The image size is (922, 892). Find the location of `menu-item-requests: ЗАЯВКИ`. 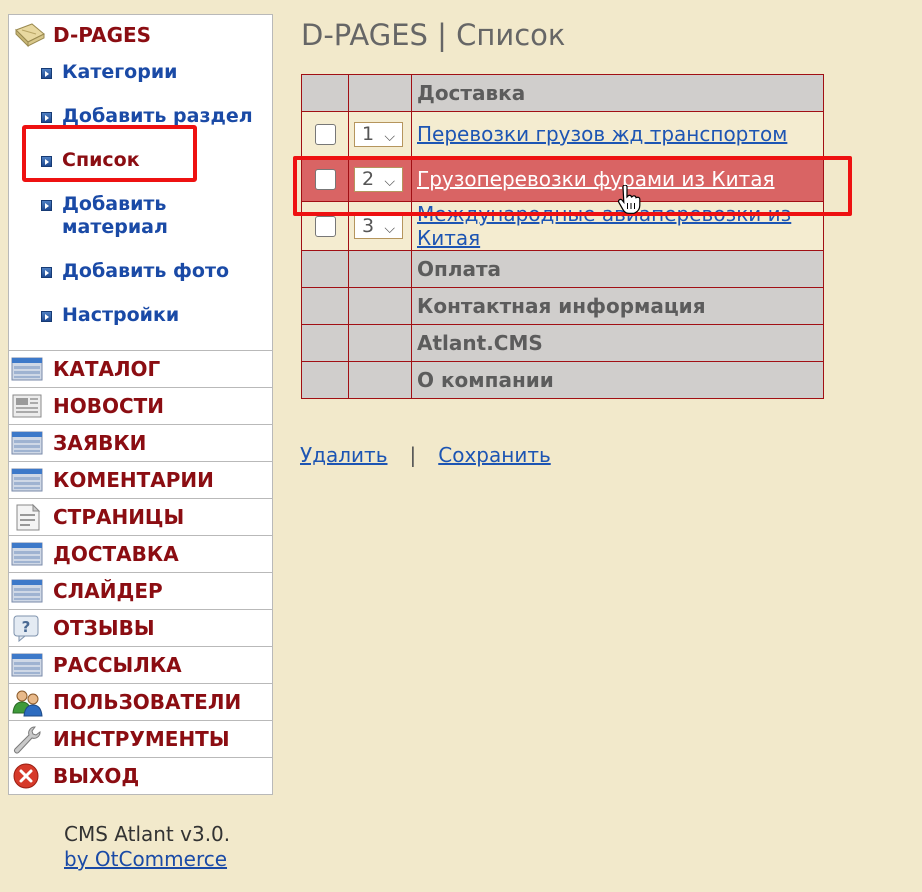

menu-item-requests: ЗАЯВКИ is located at coordinates (140, 443).